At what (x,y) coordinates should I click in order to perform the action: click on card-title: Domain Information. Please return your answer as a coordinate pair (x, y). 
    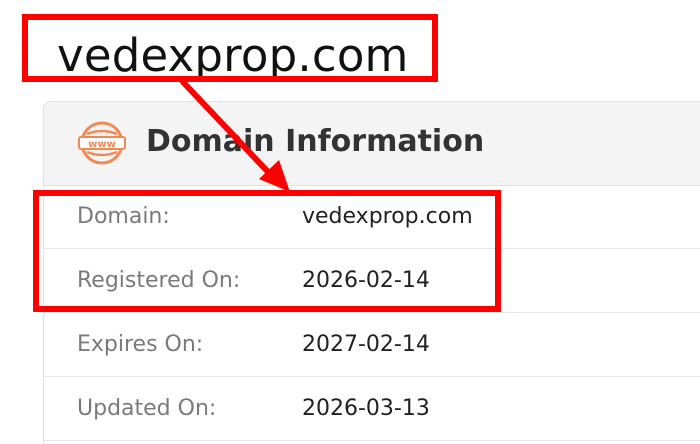
    Looking at the image, I should click on (315, 141).